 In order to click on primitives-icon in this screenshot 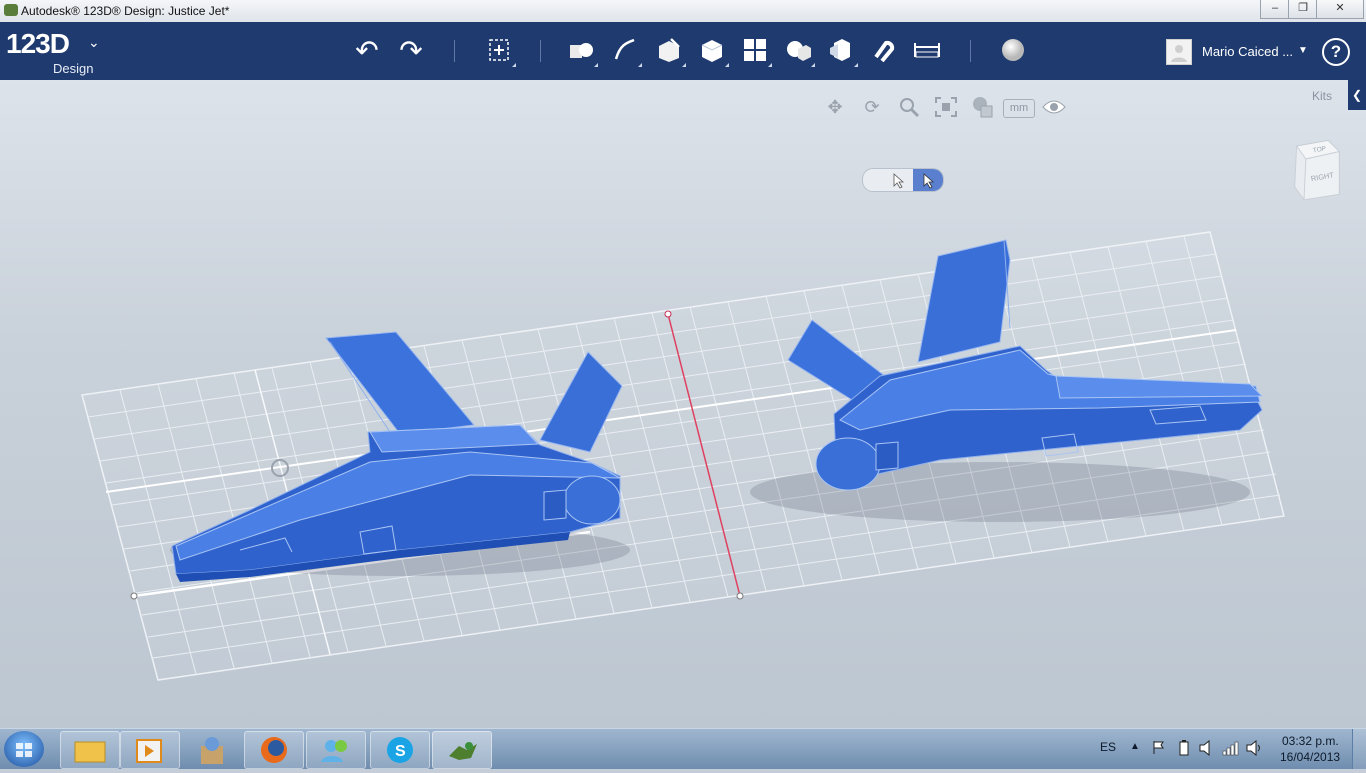, I will do `click(582, 51)`.